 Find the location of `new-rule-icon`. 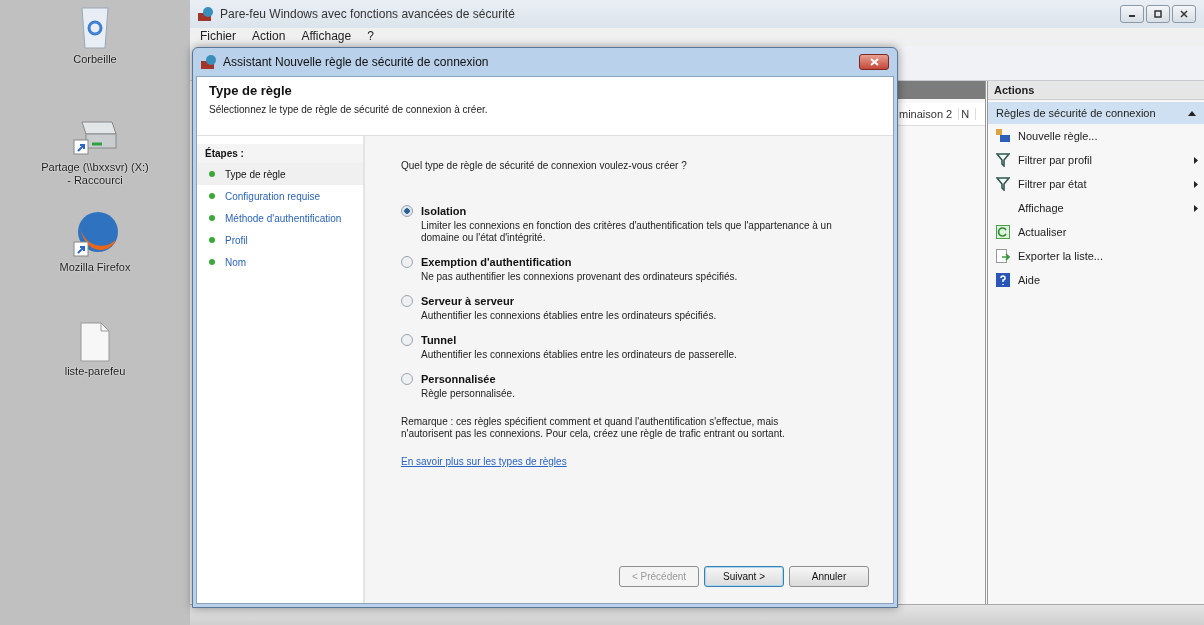

new-rule-icon is located at coordinates (1003, 136).